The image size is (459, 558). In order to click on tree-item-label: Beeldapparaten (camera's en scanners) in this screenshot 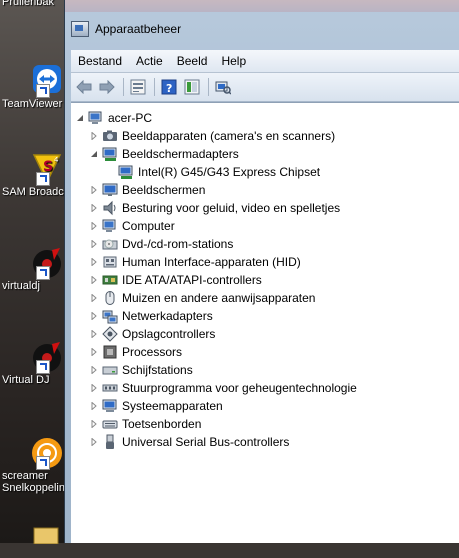, I will do `click(229, 136)`.